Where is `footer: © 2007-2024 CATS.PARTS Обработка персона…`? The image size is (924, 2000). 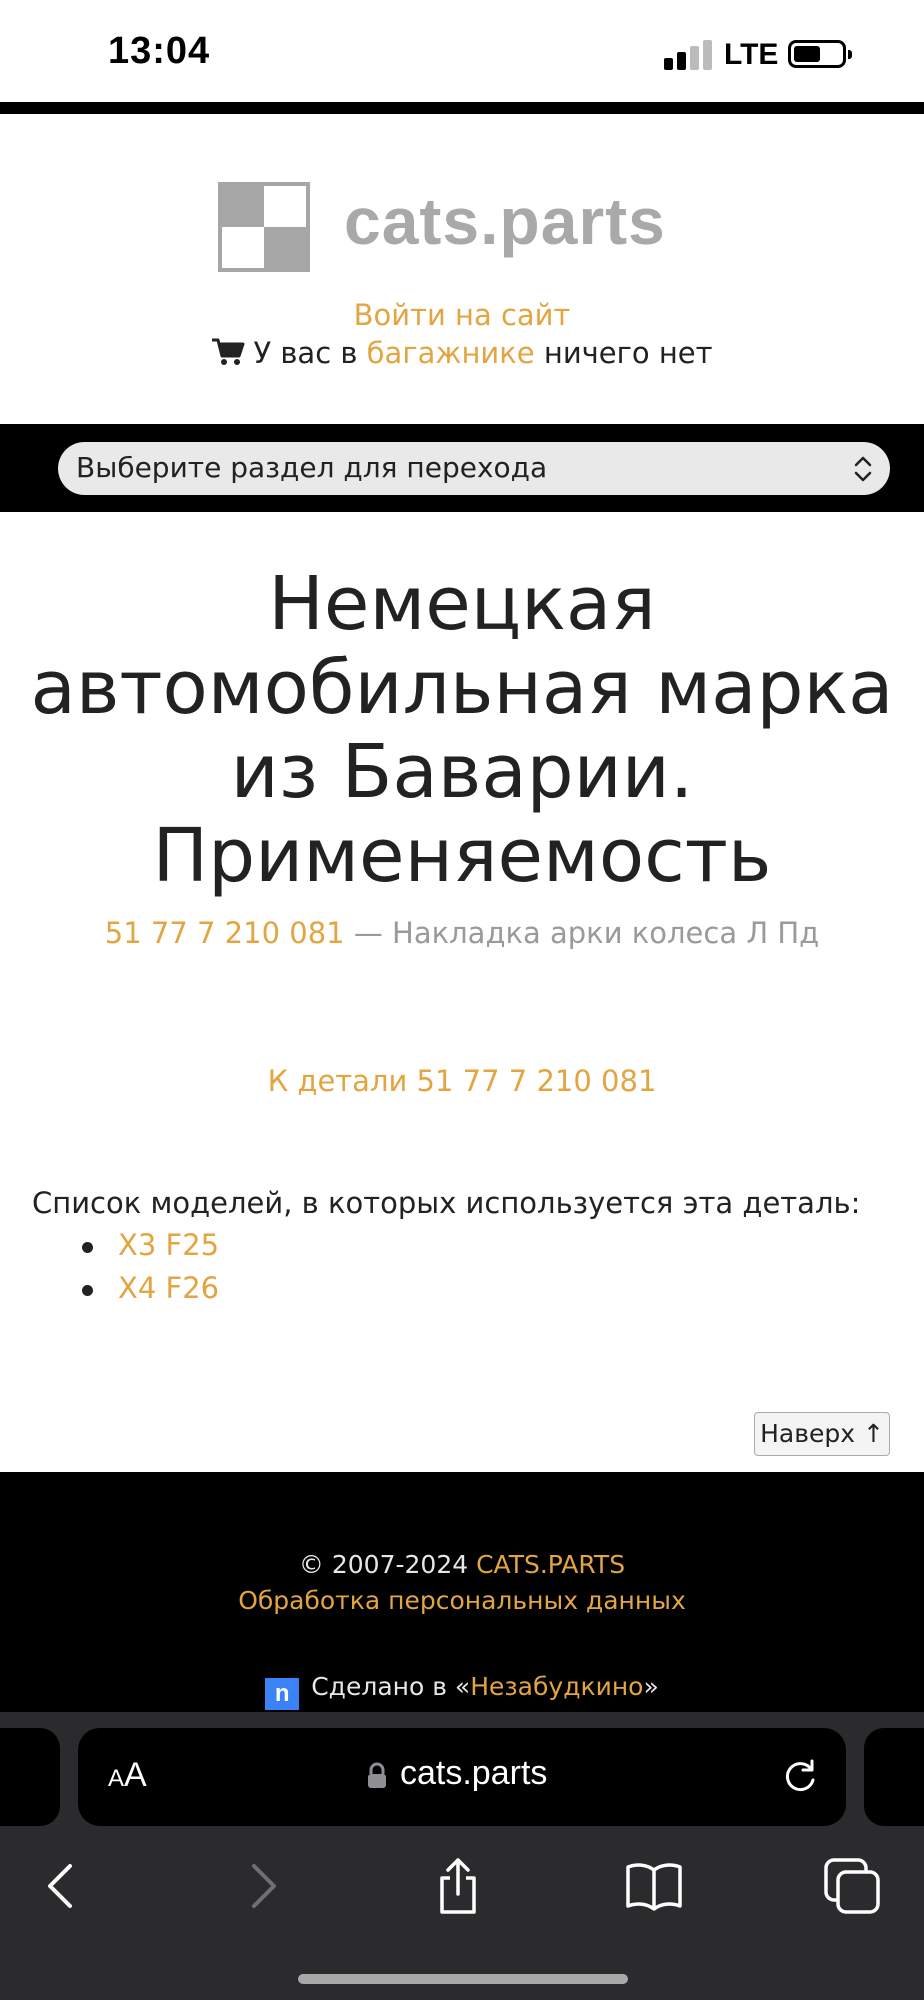 footer: © 2007-2024 CATS.PARTS Обработка персона… is located at coordinates (462, 1592).